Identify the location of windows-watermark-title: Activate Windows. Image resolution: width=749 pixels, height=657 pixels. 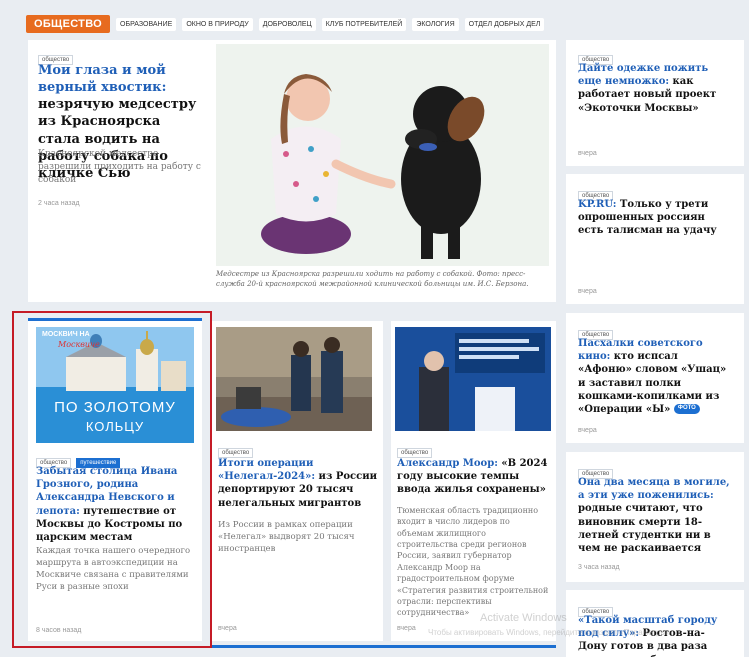
(523, 618).